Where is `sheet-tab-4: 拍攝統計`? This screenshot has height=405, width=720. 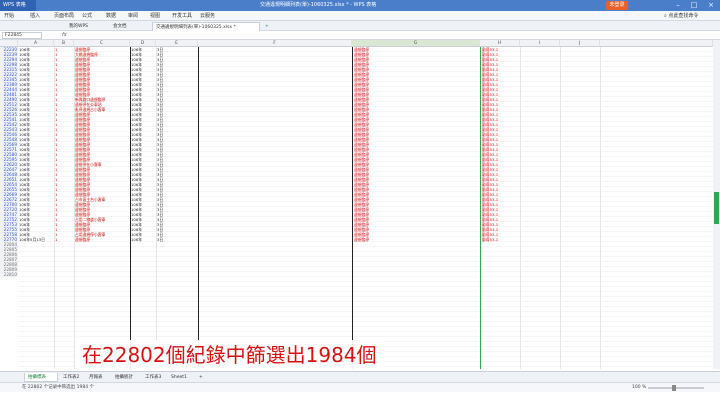 sheet-tab-4: 拍攝統計 is located at coordinates (126, 377).